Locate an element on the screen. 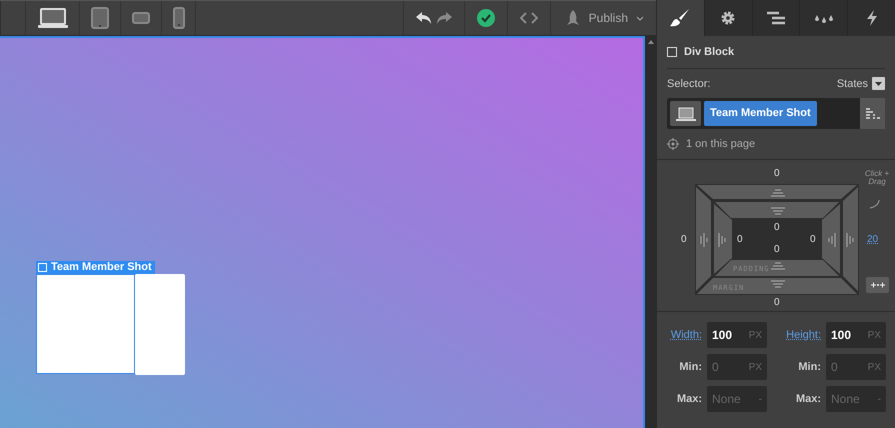 The image size is (895, 428). undo-icon is located at coordinates (424, 18).